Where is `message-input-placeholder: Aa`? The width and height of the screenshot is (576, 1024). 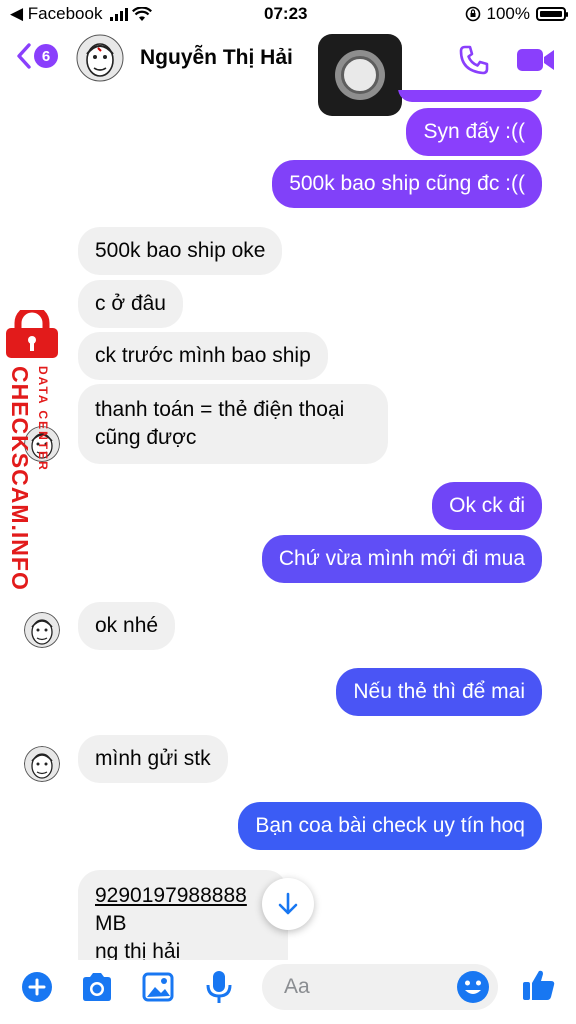 message-input-placeholder: Aa is located at coordinates (297, 986).